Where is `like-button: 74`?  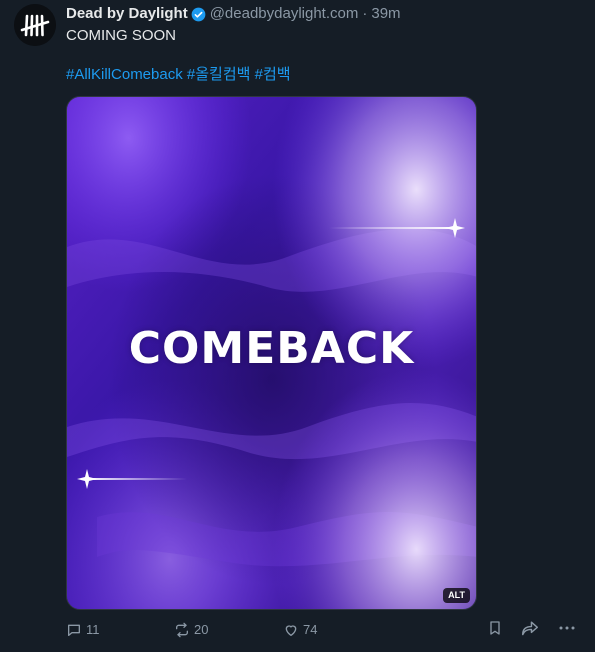 like-button: 74 is located at coordinates (300, 630).